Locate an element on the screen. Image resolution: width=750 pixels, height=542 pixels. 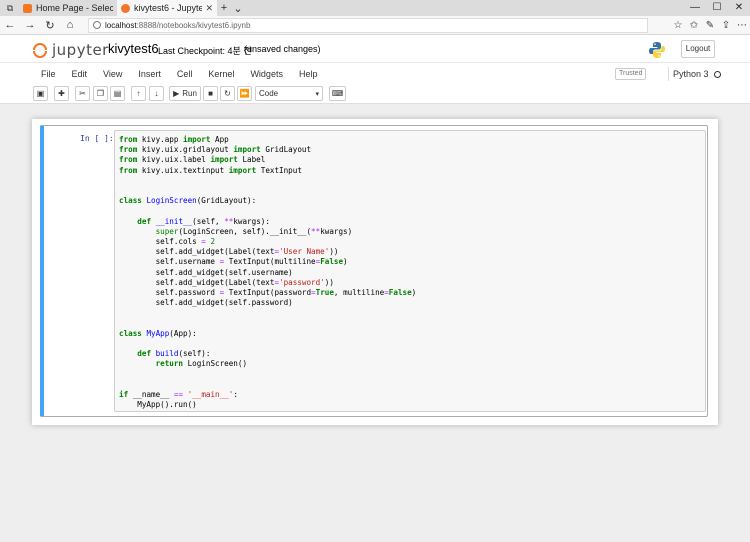
url-host: localhost is located at coordinates (121, 25).